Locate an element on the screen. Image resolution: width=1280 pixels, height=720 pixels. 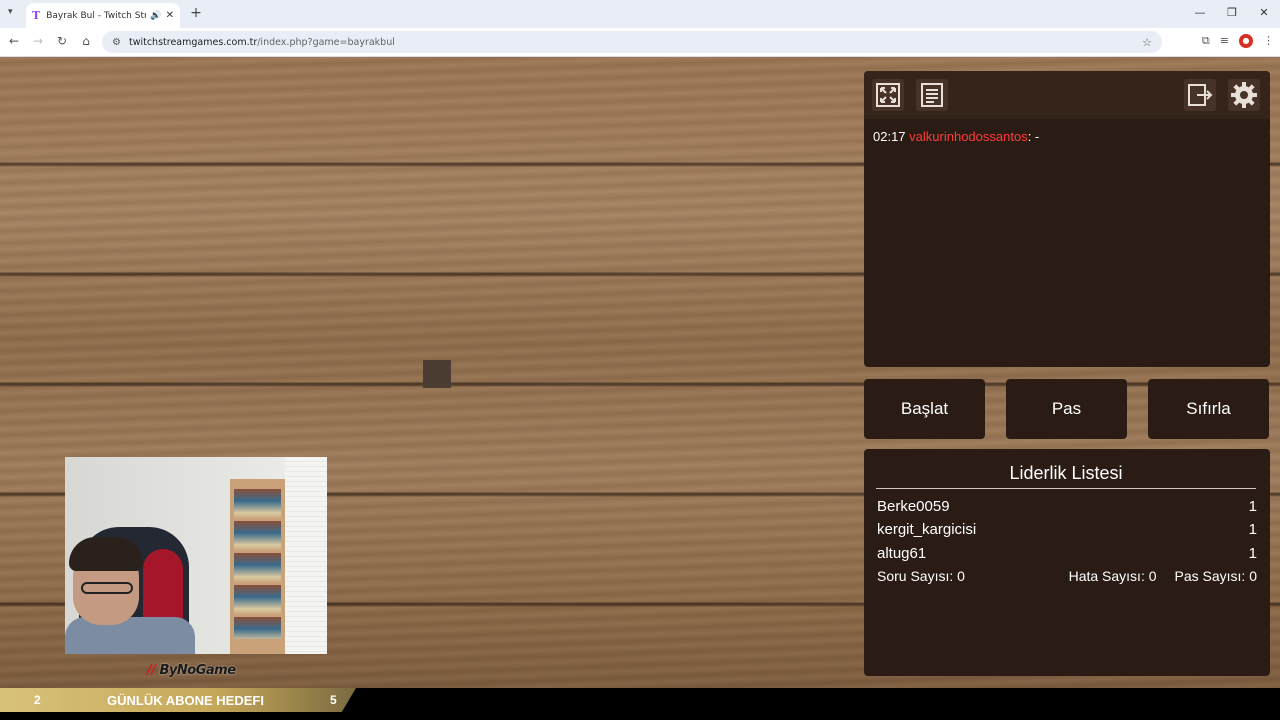
plus-icon: + is located at coordinates (196, 14).